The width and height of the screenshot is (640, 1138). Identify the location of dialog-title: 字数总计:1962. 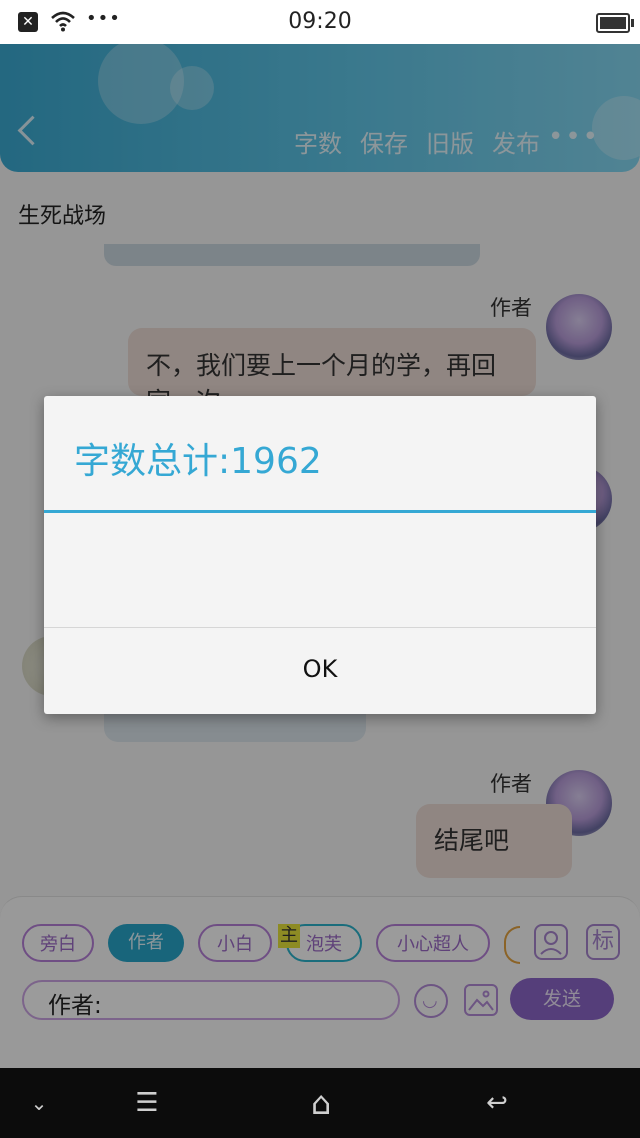
(198, 461).